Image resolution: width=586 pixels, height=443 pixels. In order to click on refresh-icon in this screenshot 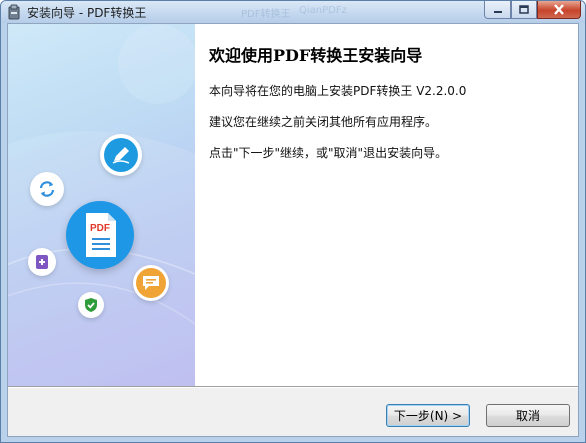, I will do `click(47, 189)`.